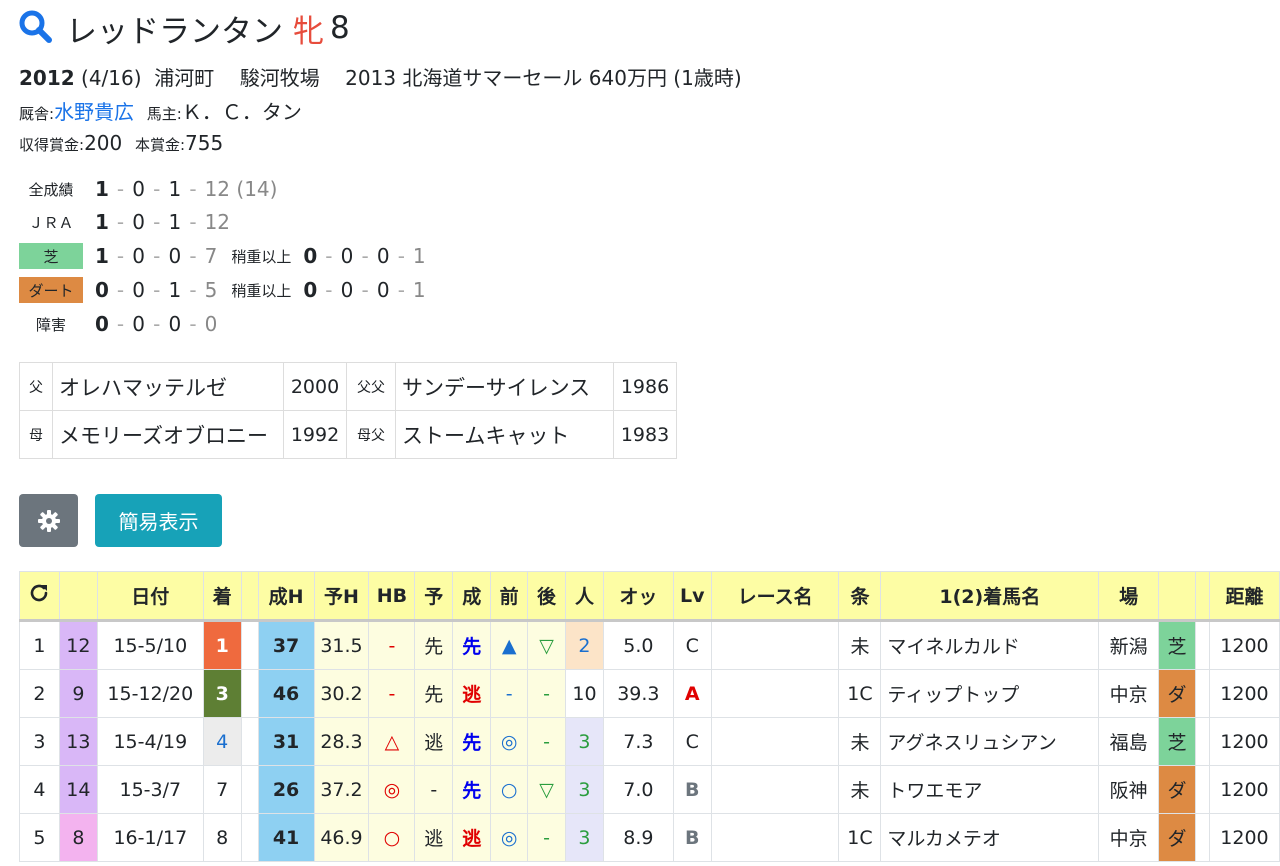  What do you see at coordinates (150, 596) in the screenshot?
I see `col-date: 日付` at bounding box center [150, 596].